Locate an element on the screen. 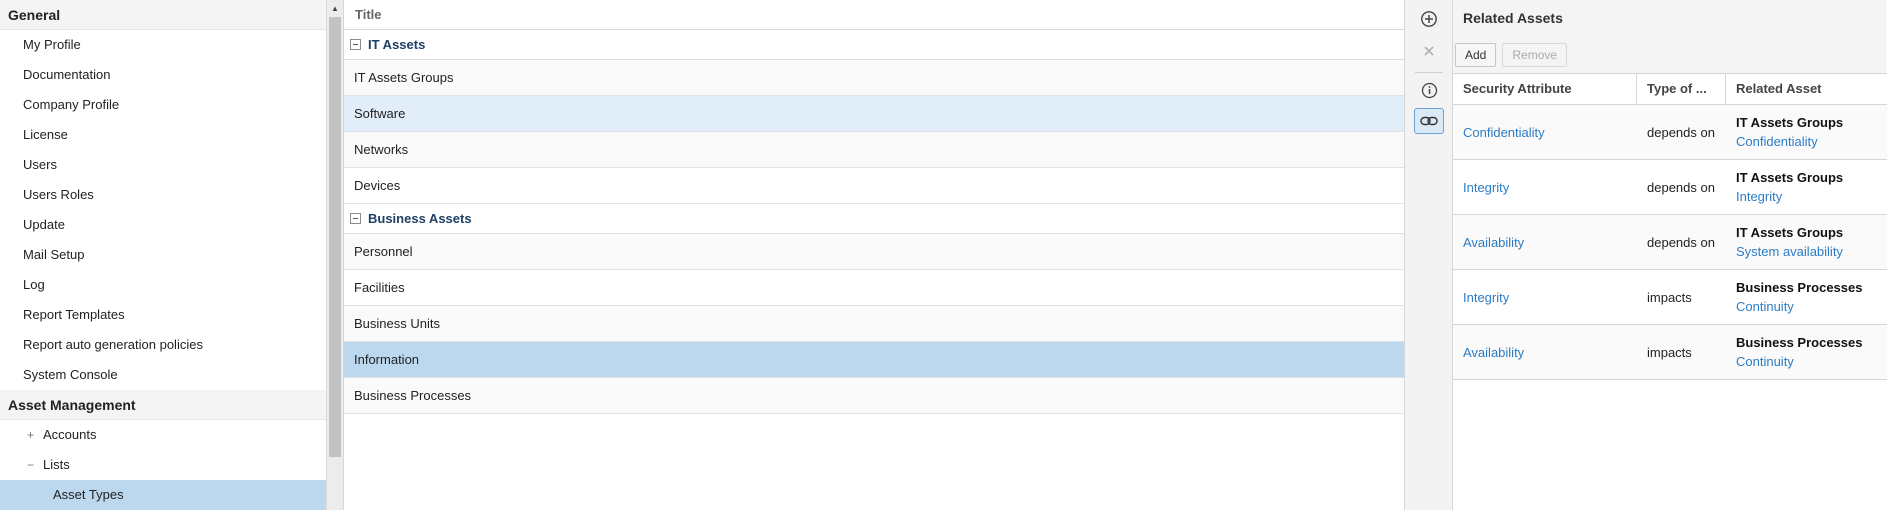 The image size is (1887, 510). nav-item-system-console: System Console is located at coordinates (163, 375).